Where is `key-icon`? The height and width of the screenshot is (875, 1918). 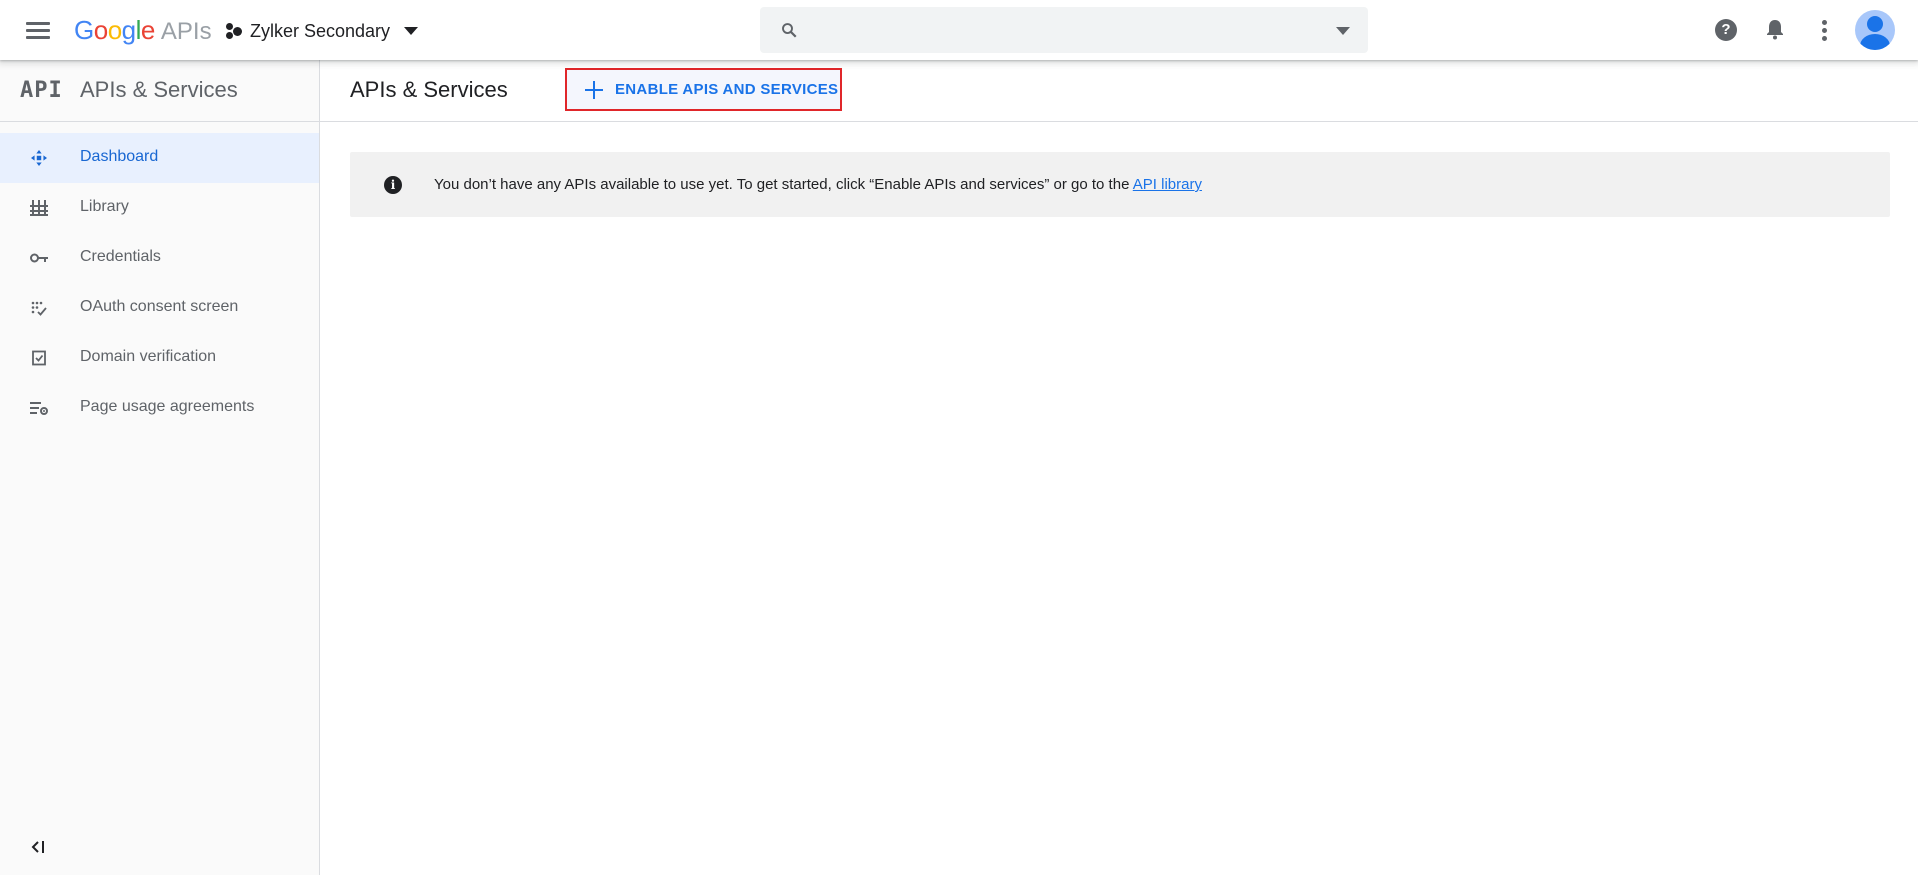 key-icon is located at coordinates (39, 258).